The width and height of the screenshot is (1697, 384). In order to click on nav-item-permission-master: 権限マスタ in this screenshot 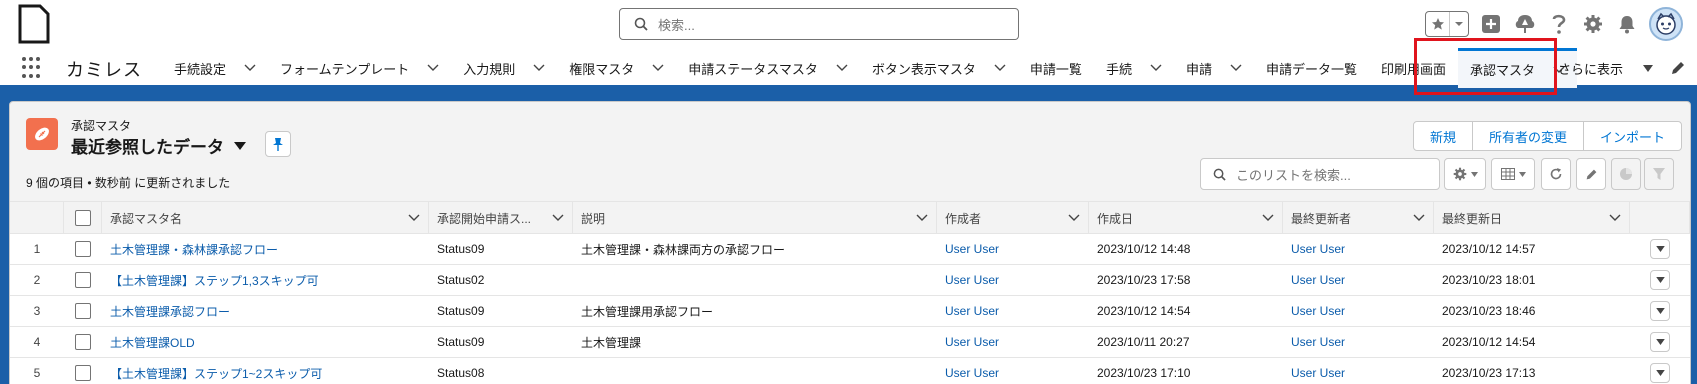, I will do `click(616, 68)`.